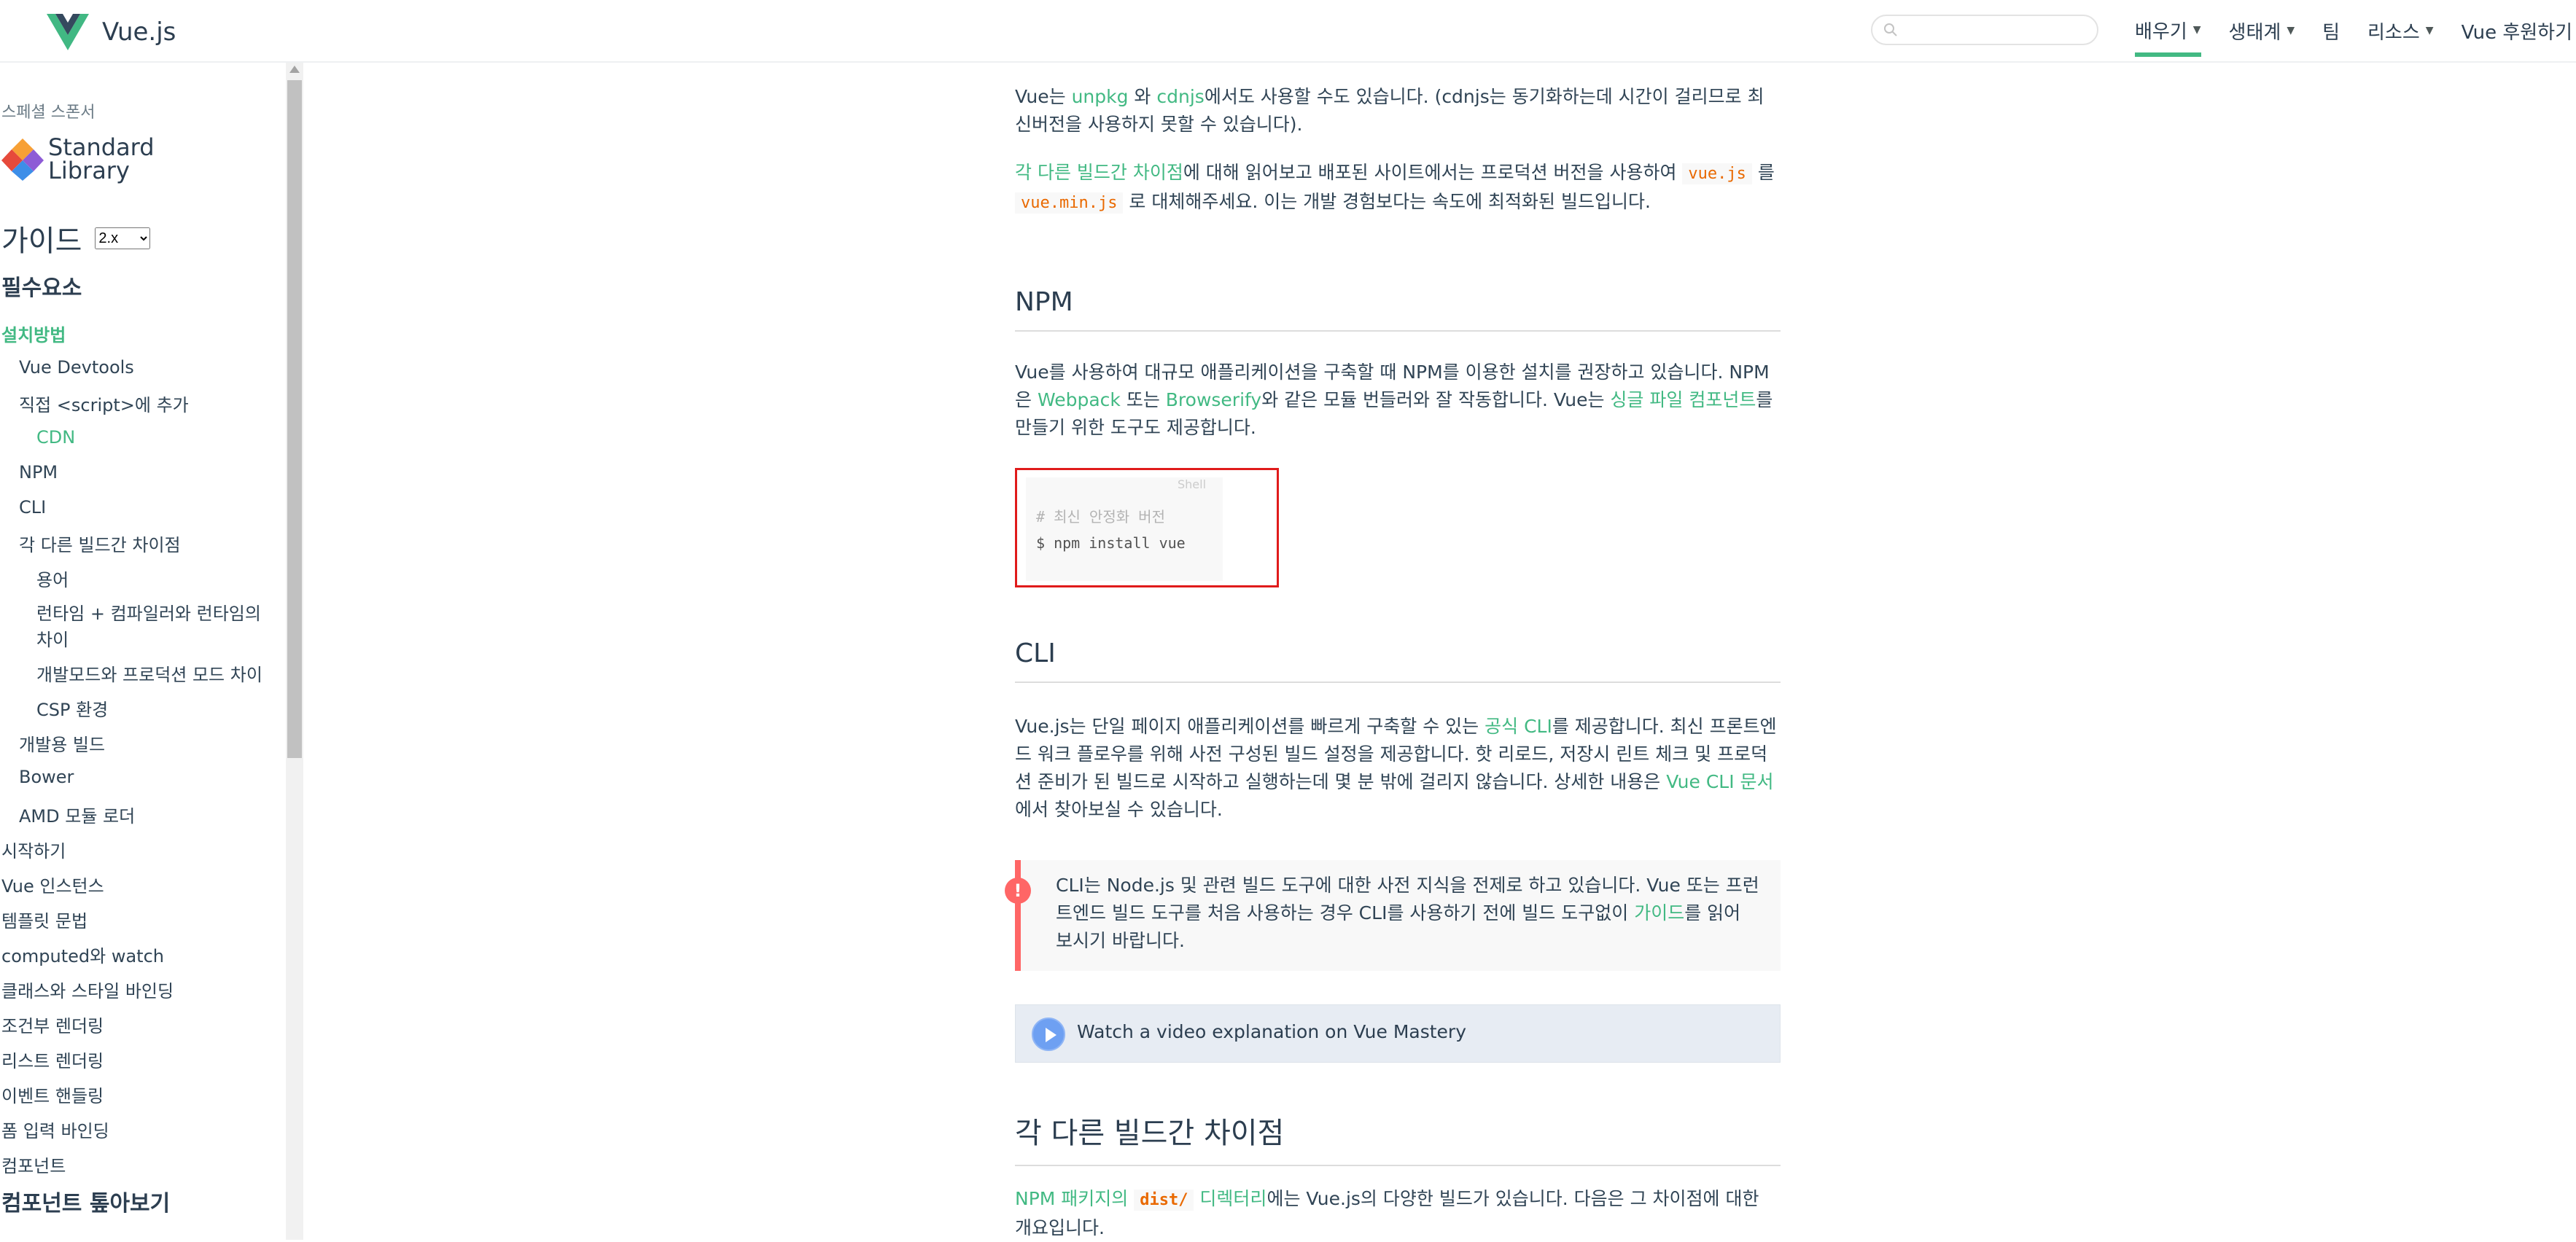 This screenshot has width=2576, height=1242. What do you see at coordinates (1048, 1034) in the screenshot?
I see `play-icon` at bounding box center [1048, 1034].